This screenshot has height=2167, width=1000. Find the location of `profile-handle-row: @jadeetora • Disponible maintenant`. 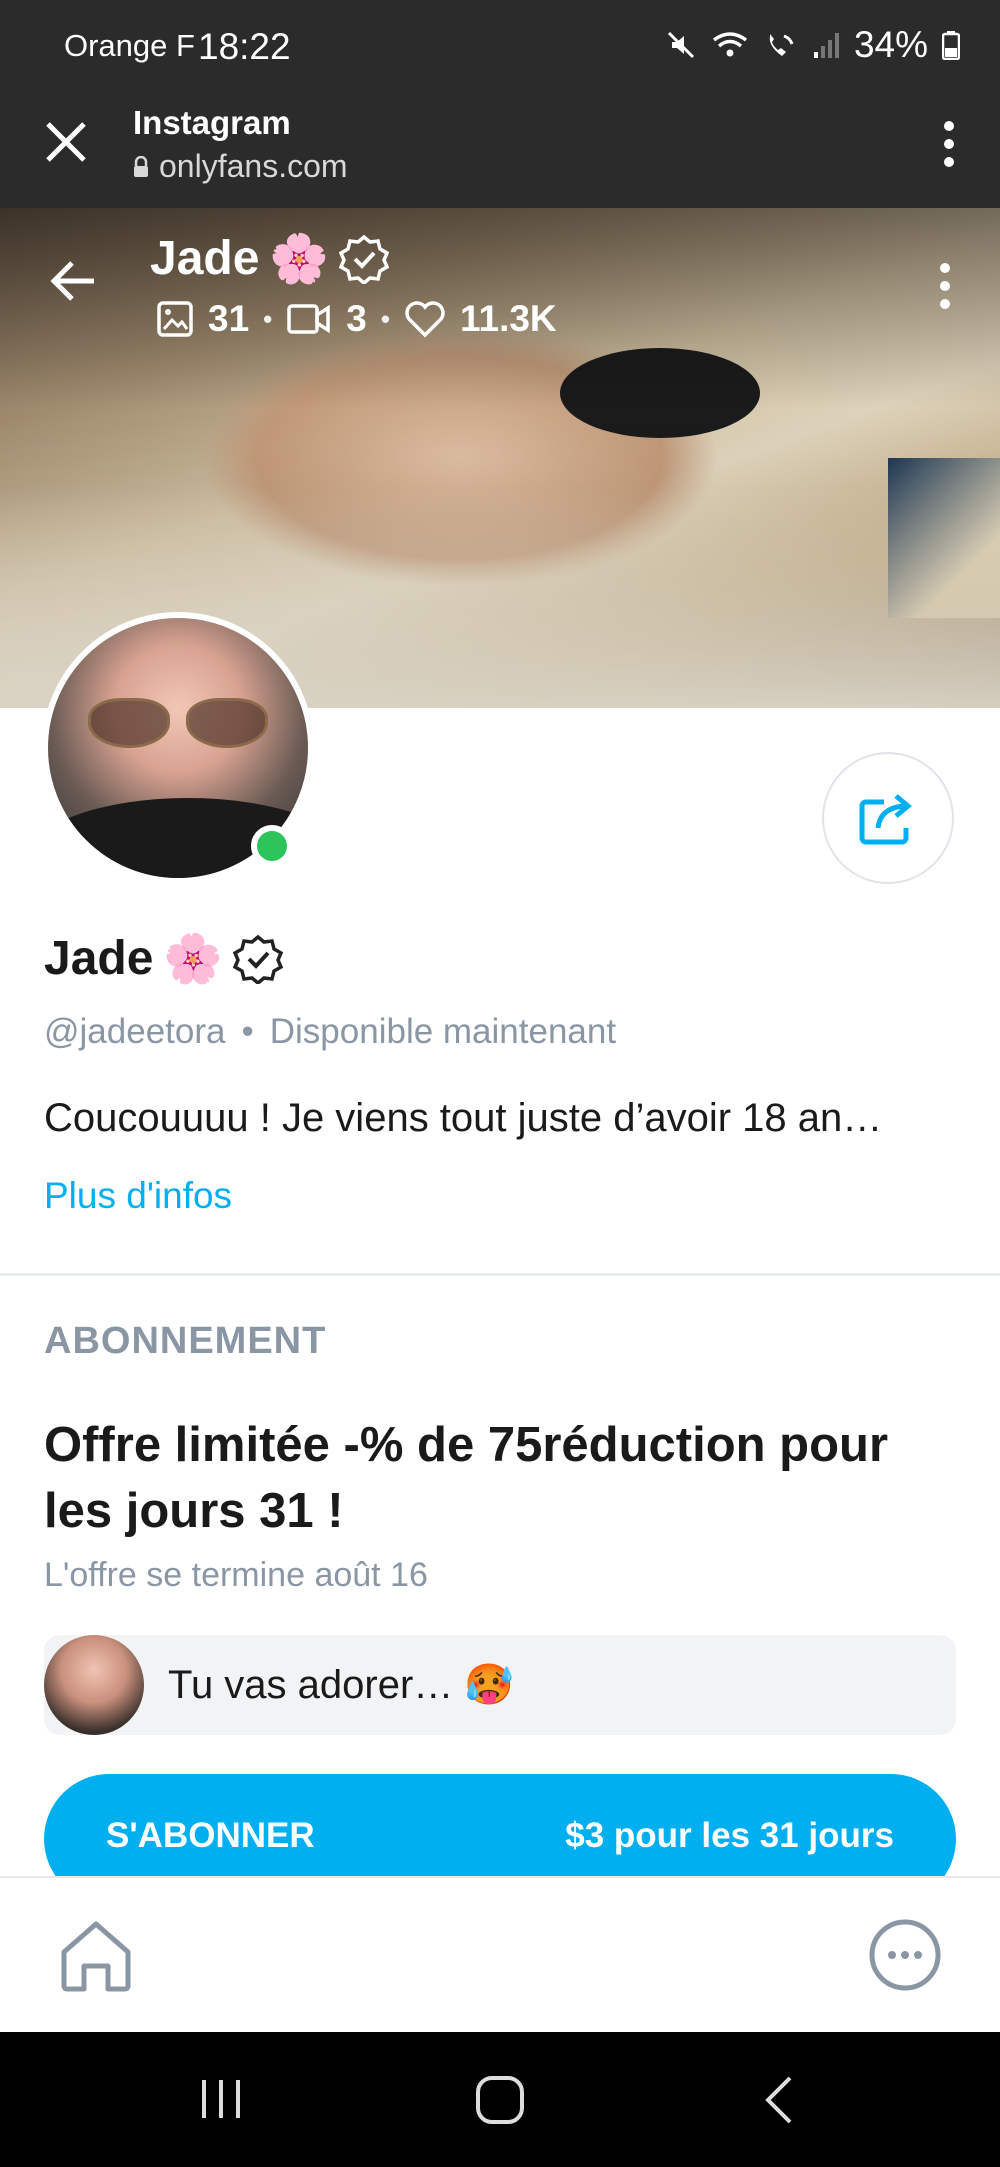

profile-handle-row: @jadeetora • Disponible maintenant is located at coordinates (330, 1032).